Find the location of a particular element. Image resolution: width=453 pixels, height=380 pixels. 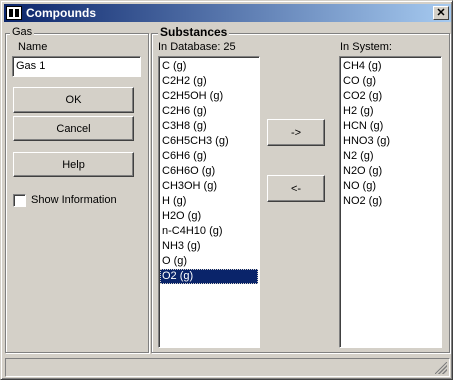

database-list-item: NH3 (g) is located at coordinates (209, 246).